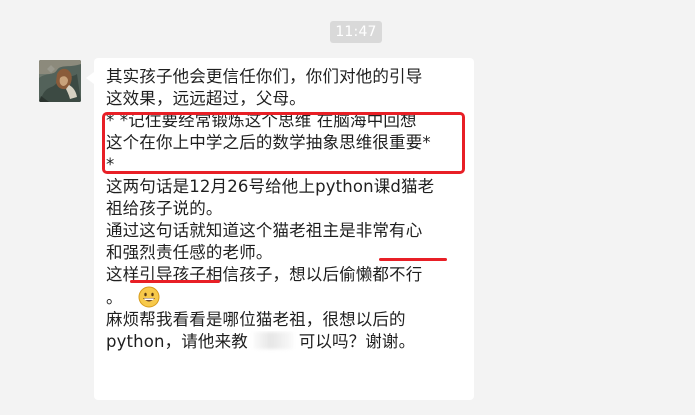 This screenshot has width=695, height=415. I want to click on message-fragment: 可以吗？谢谢。, so click(357, 341).